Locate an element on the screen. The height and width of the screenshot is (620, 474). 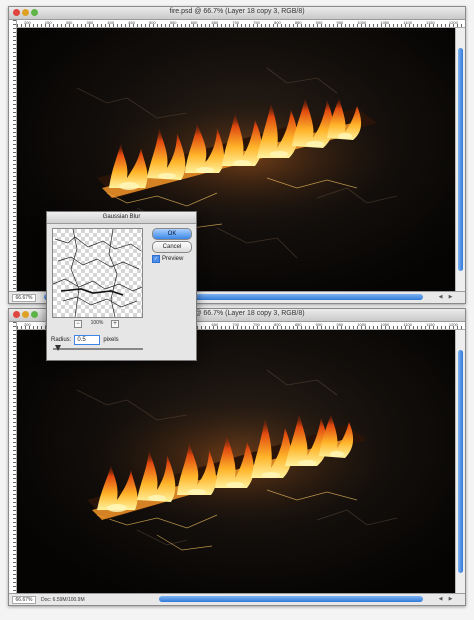
preview-cracks is located at coordinates (97, 273).